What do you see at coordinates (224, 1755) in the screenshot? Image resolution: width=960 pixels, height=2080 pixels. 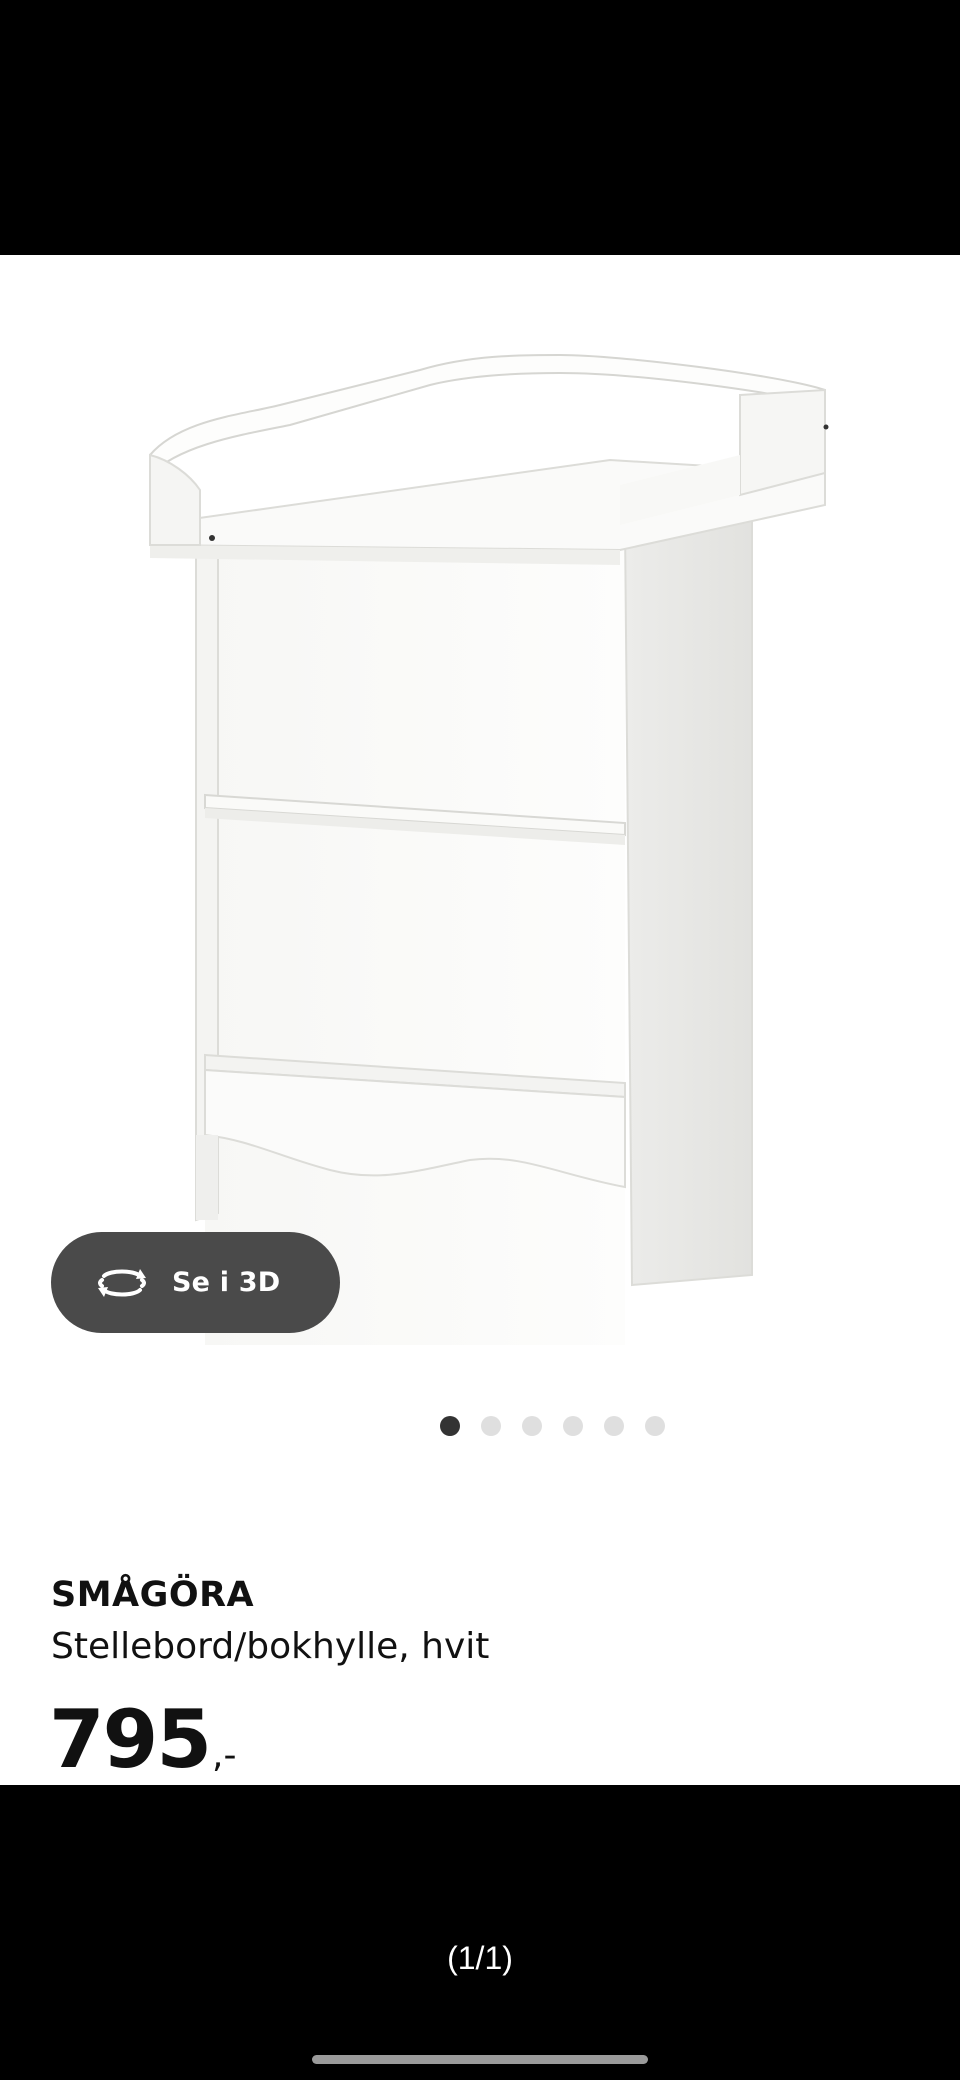 I see `price-suffix: ,-` at bounding box center [224, 1755].